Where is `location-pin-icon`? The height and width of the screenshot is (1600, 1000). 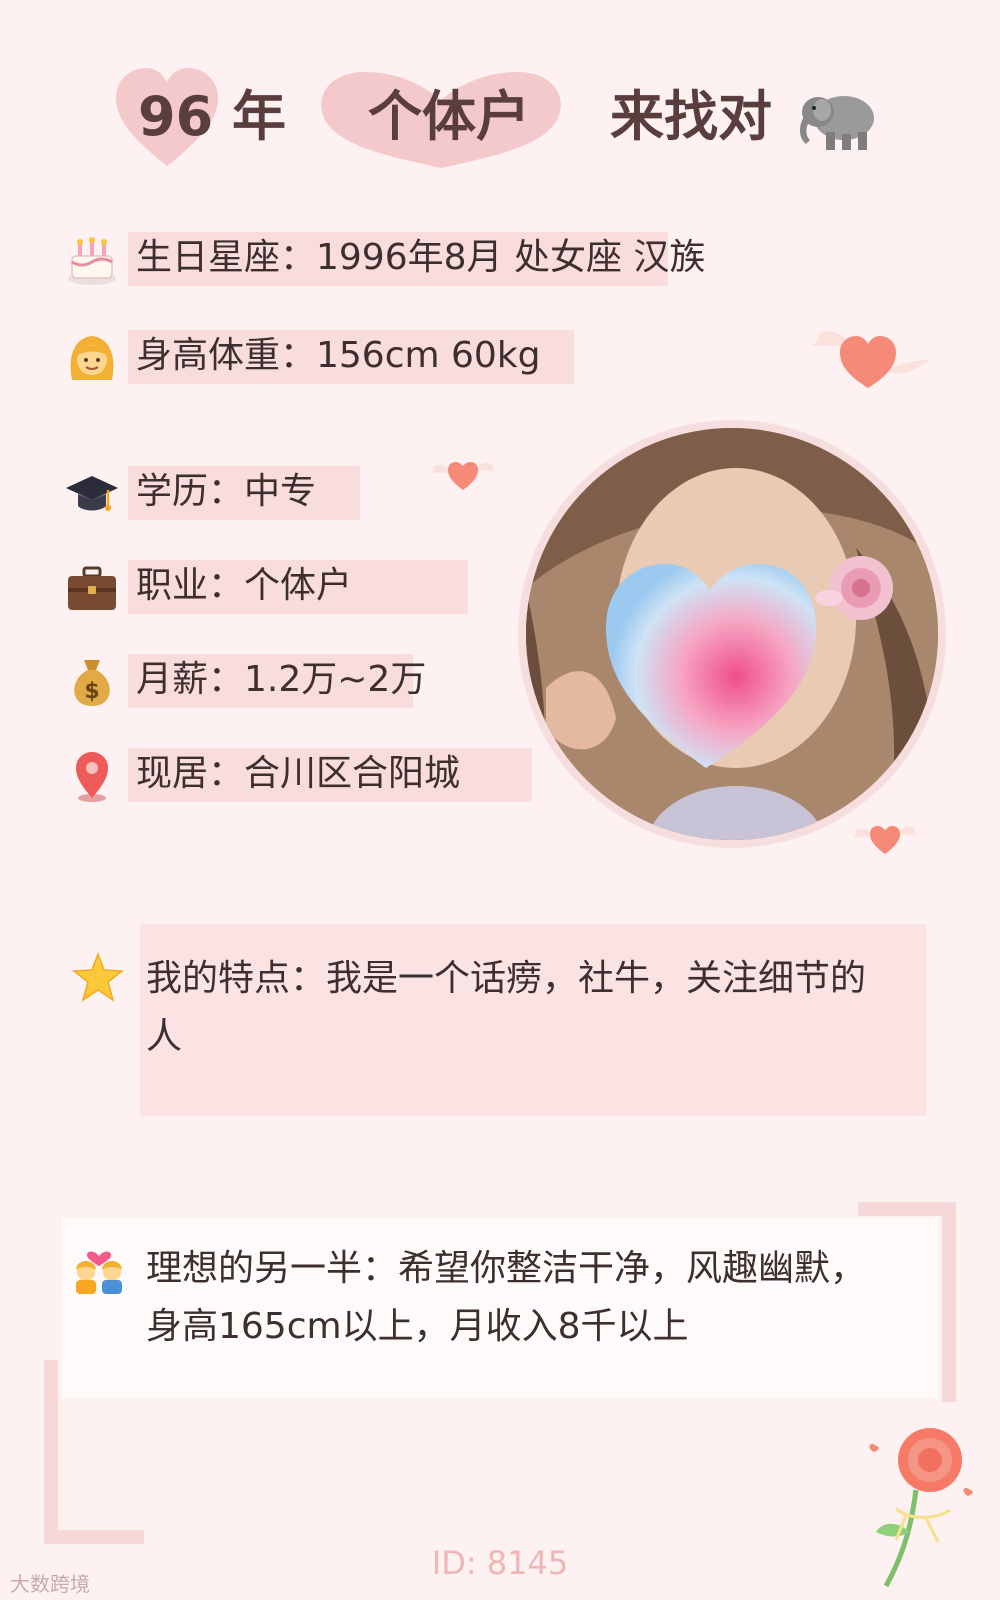 location-pin-icon is located at coordinates (92, 777).